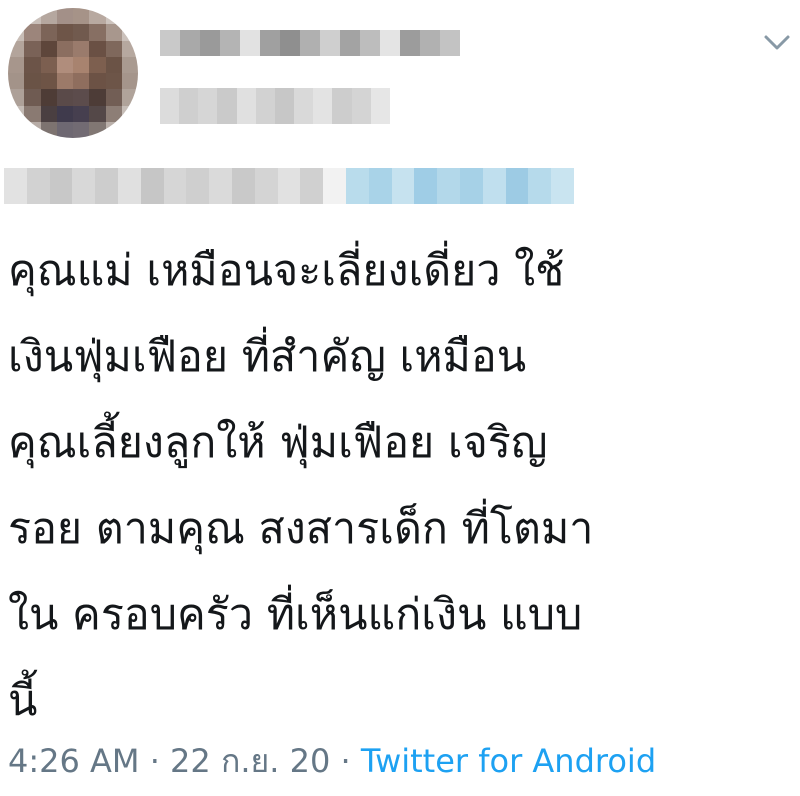 The image size is (800, 796). I want to click on tweet-text-line: เงินฟุ่มเฟือย ที่สำคัญ เหมือน, so click(267, 357).